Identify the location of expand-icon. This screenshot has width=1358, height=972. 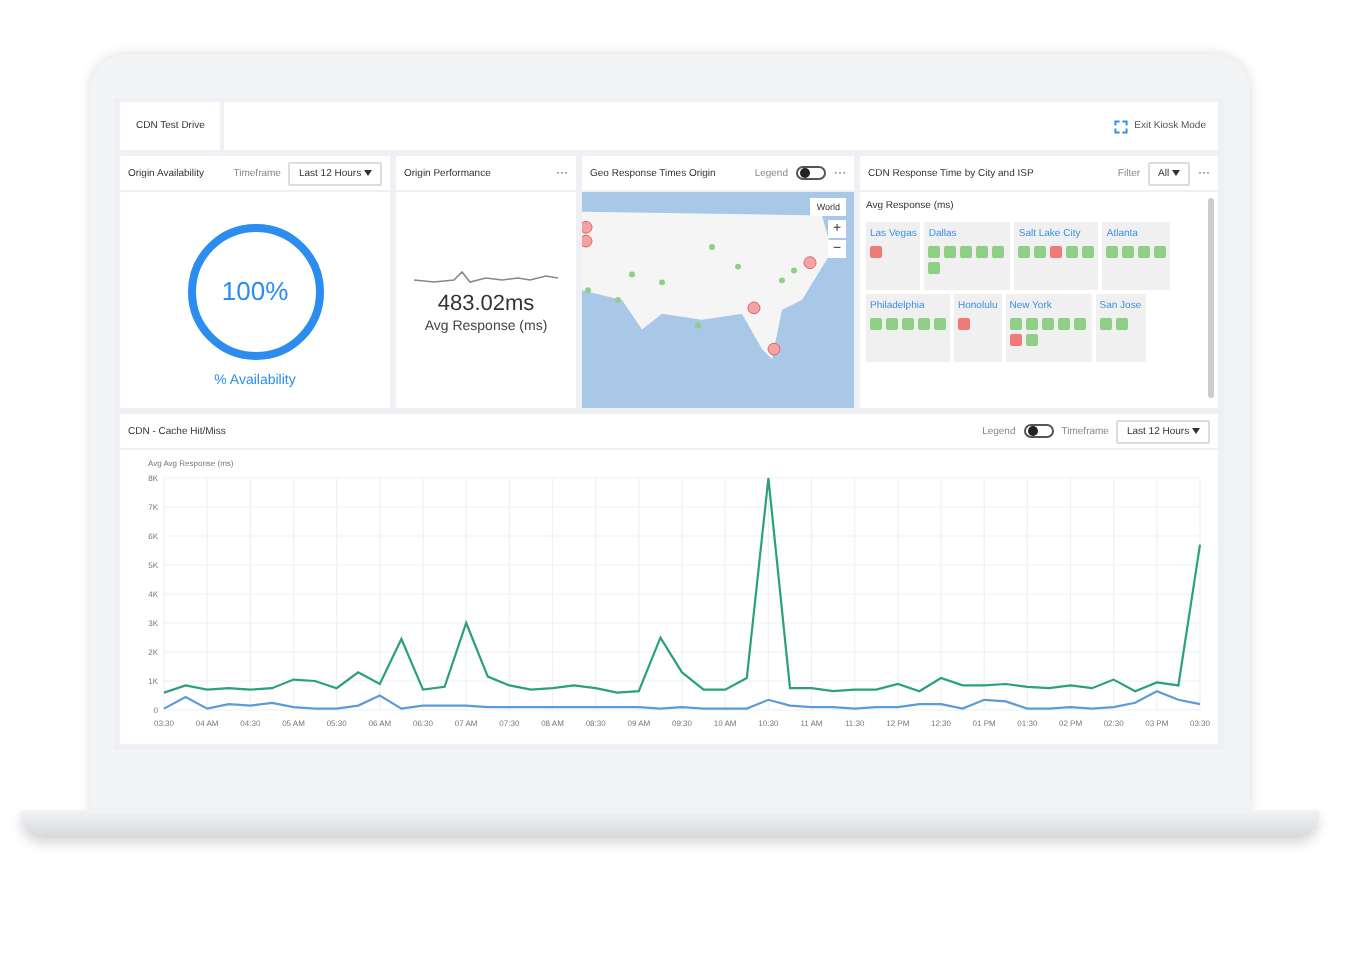
(1121, 126).